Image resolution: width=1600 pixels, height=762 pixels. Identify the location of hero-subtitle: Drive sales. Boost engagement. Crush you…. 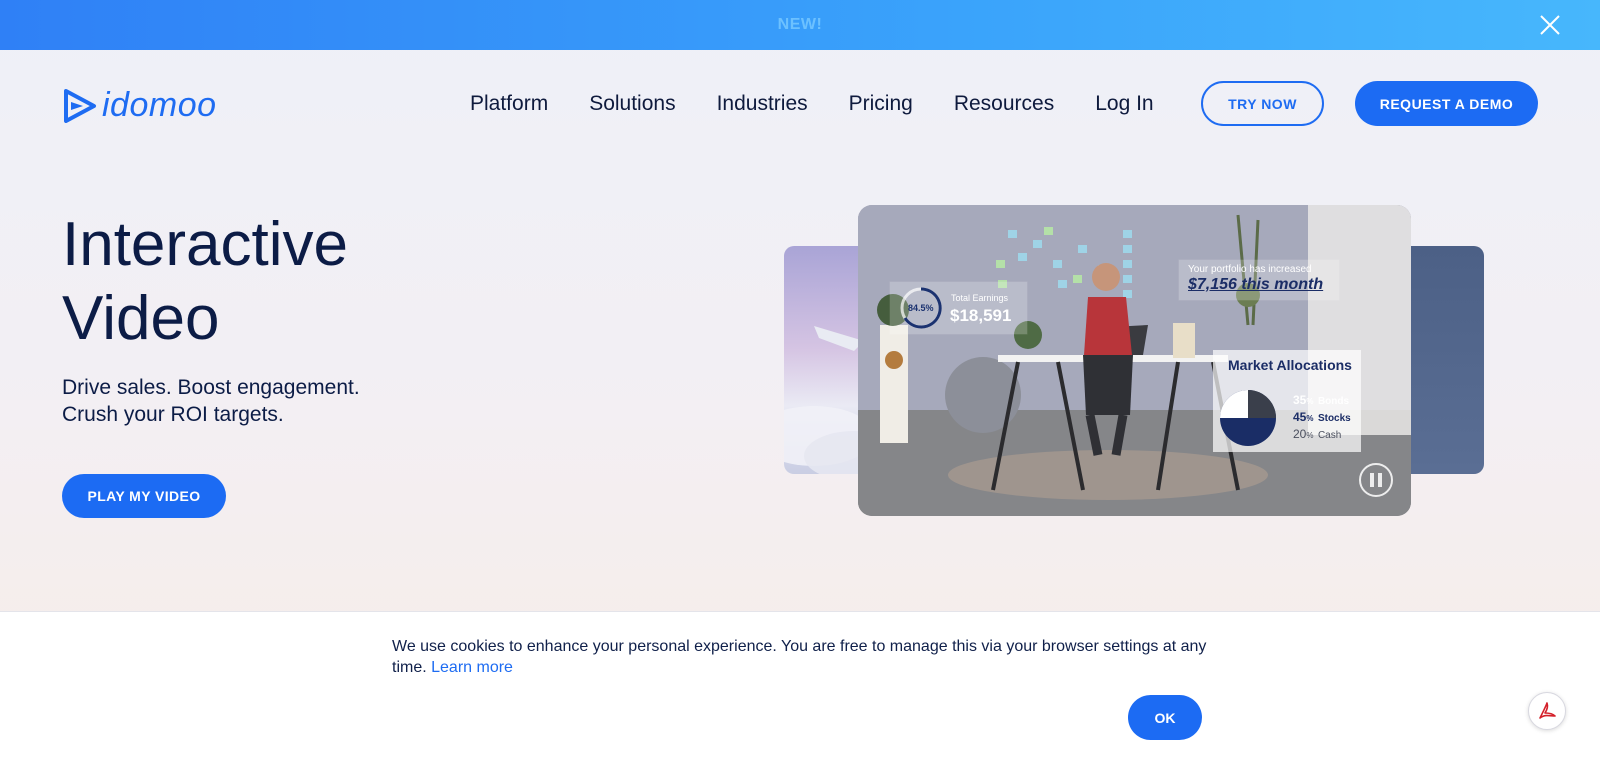
(211, 401).